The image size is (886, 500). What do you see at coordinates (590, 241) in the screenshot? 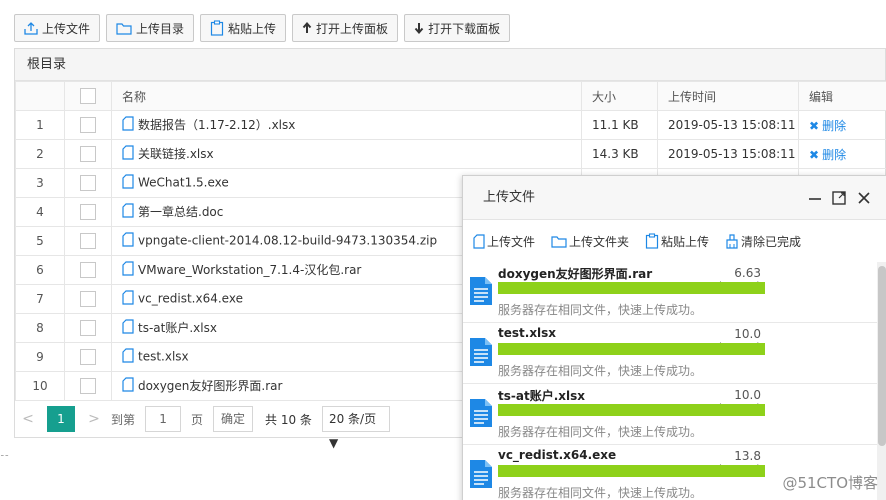
I see `window-upload-folder-button: 上传文件夹` at bounding box center [590, 241].